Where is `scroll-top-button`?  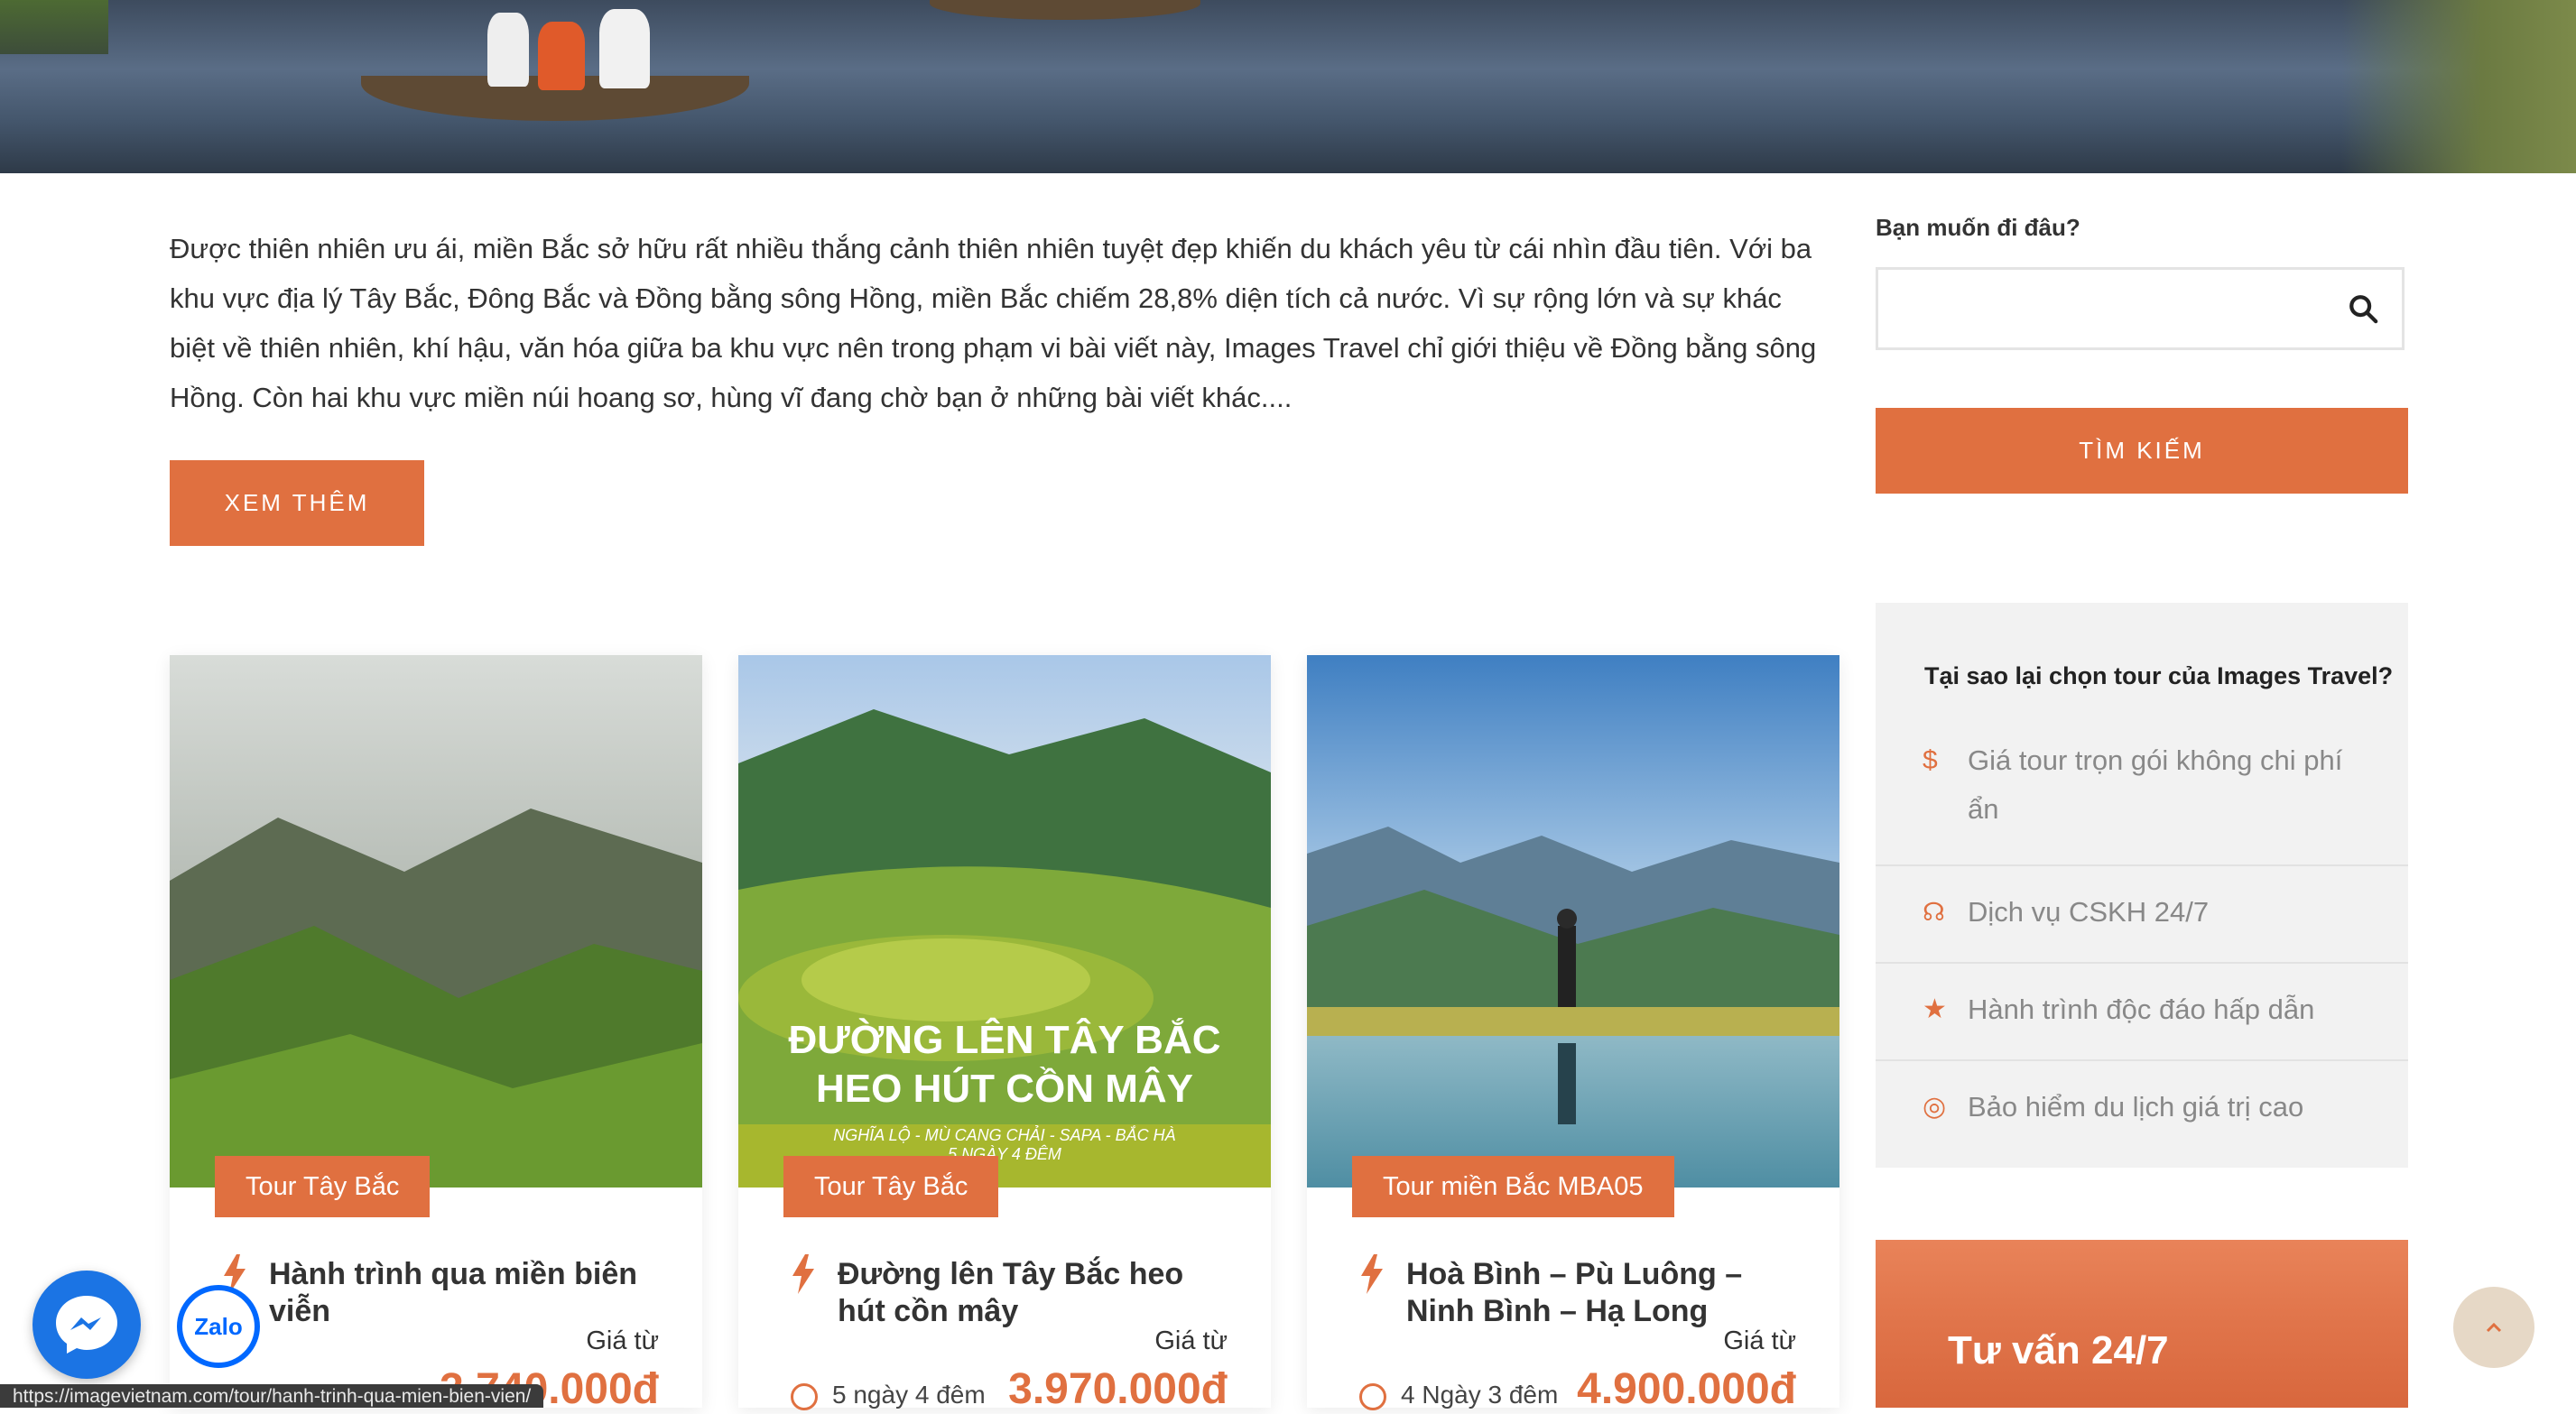
scroll-top-button is located at coordinates (2493, 1327).